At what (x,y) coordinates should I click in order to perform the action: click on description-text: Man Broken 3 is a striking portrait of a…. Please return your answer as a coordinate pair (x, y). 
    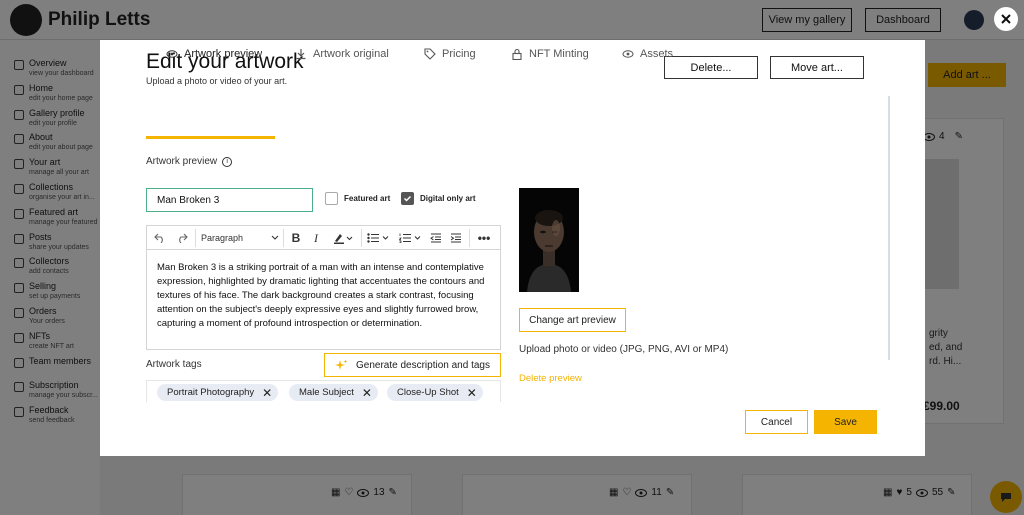
    Looking at the image, I should click on (322, 296).